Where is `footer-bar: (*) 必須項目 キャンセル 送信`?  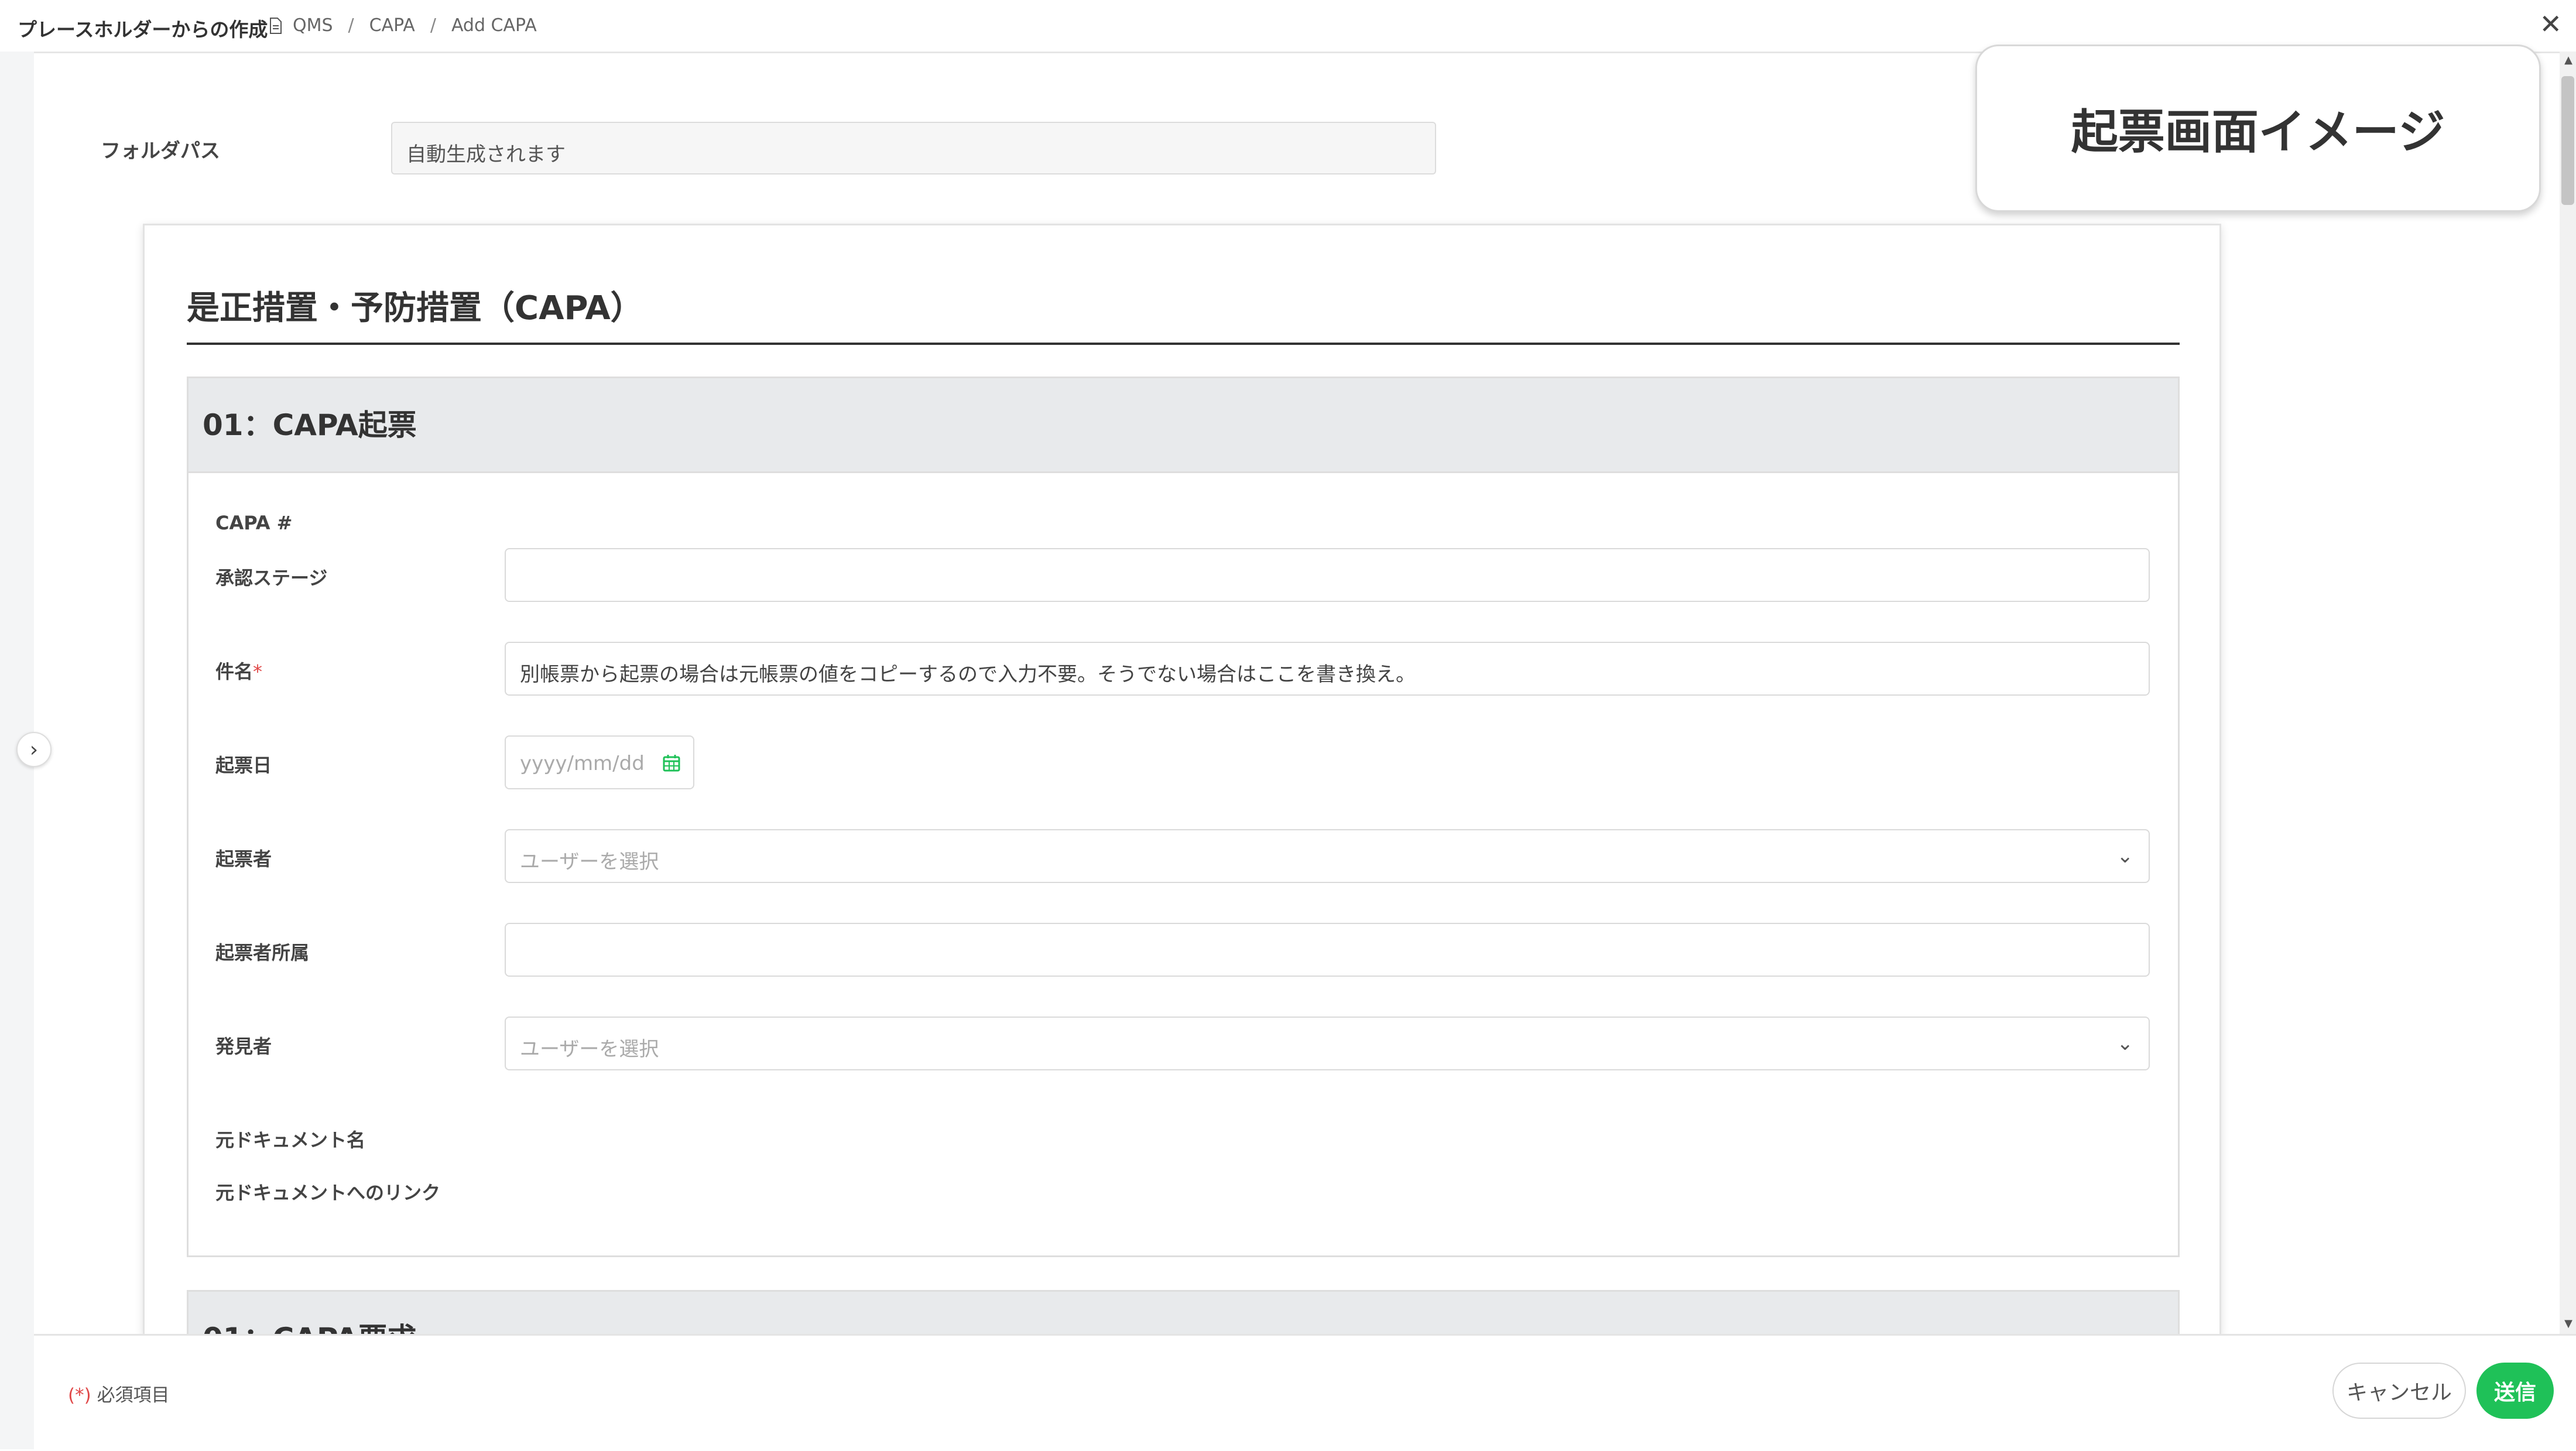
footer-bar: (*) 必須項目 キャンセル 送信 is located at coordinates (1305, 1392).